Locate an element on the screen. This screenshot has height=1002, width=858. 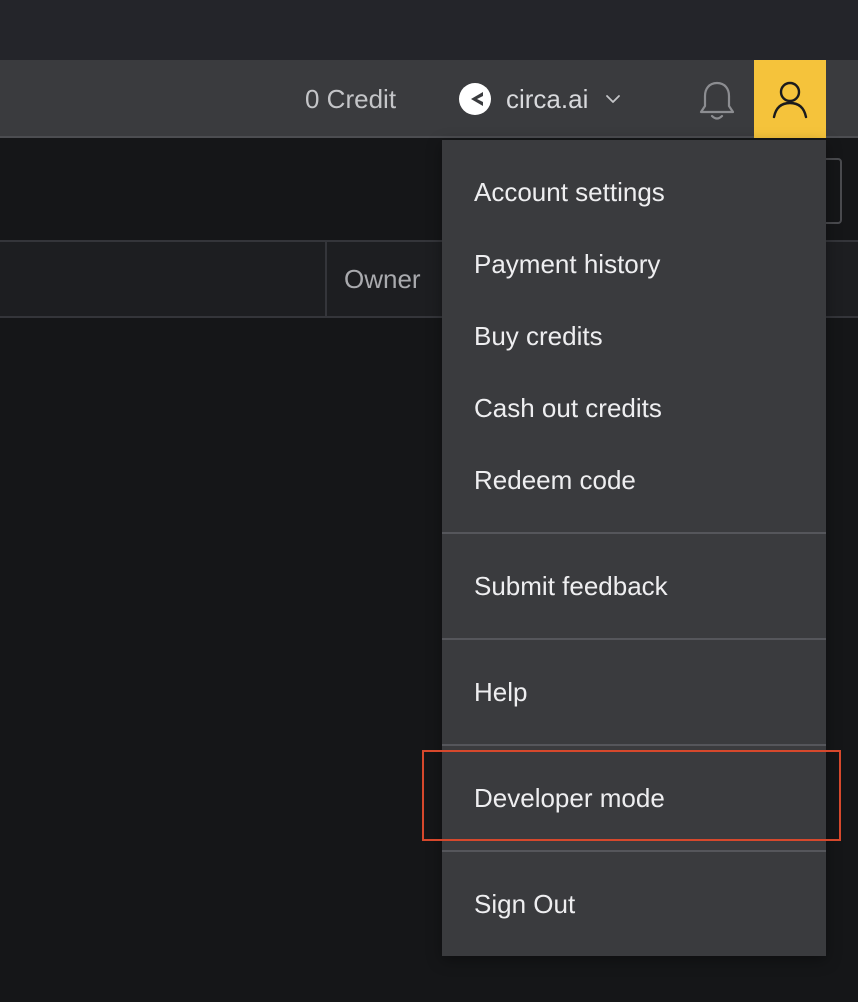
org-name: circa.ai is located at coordinates (547, 98).